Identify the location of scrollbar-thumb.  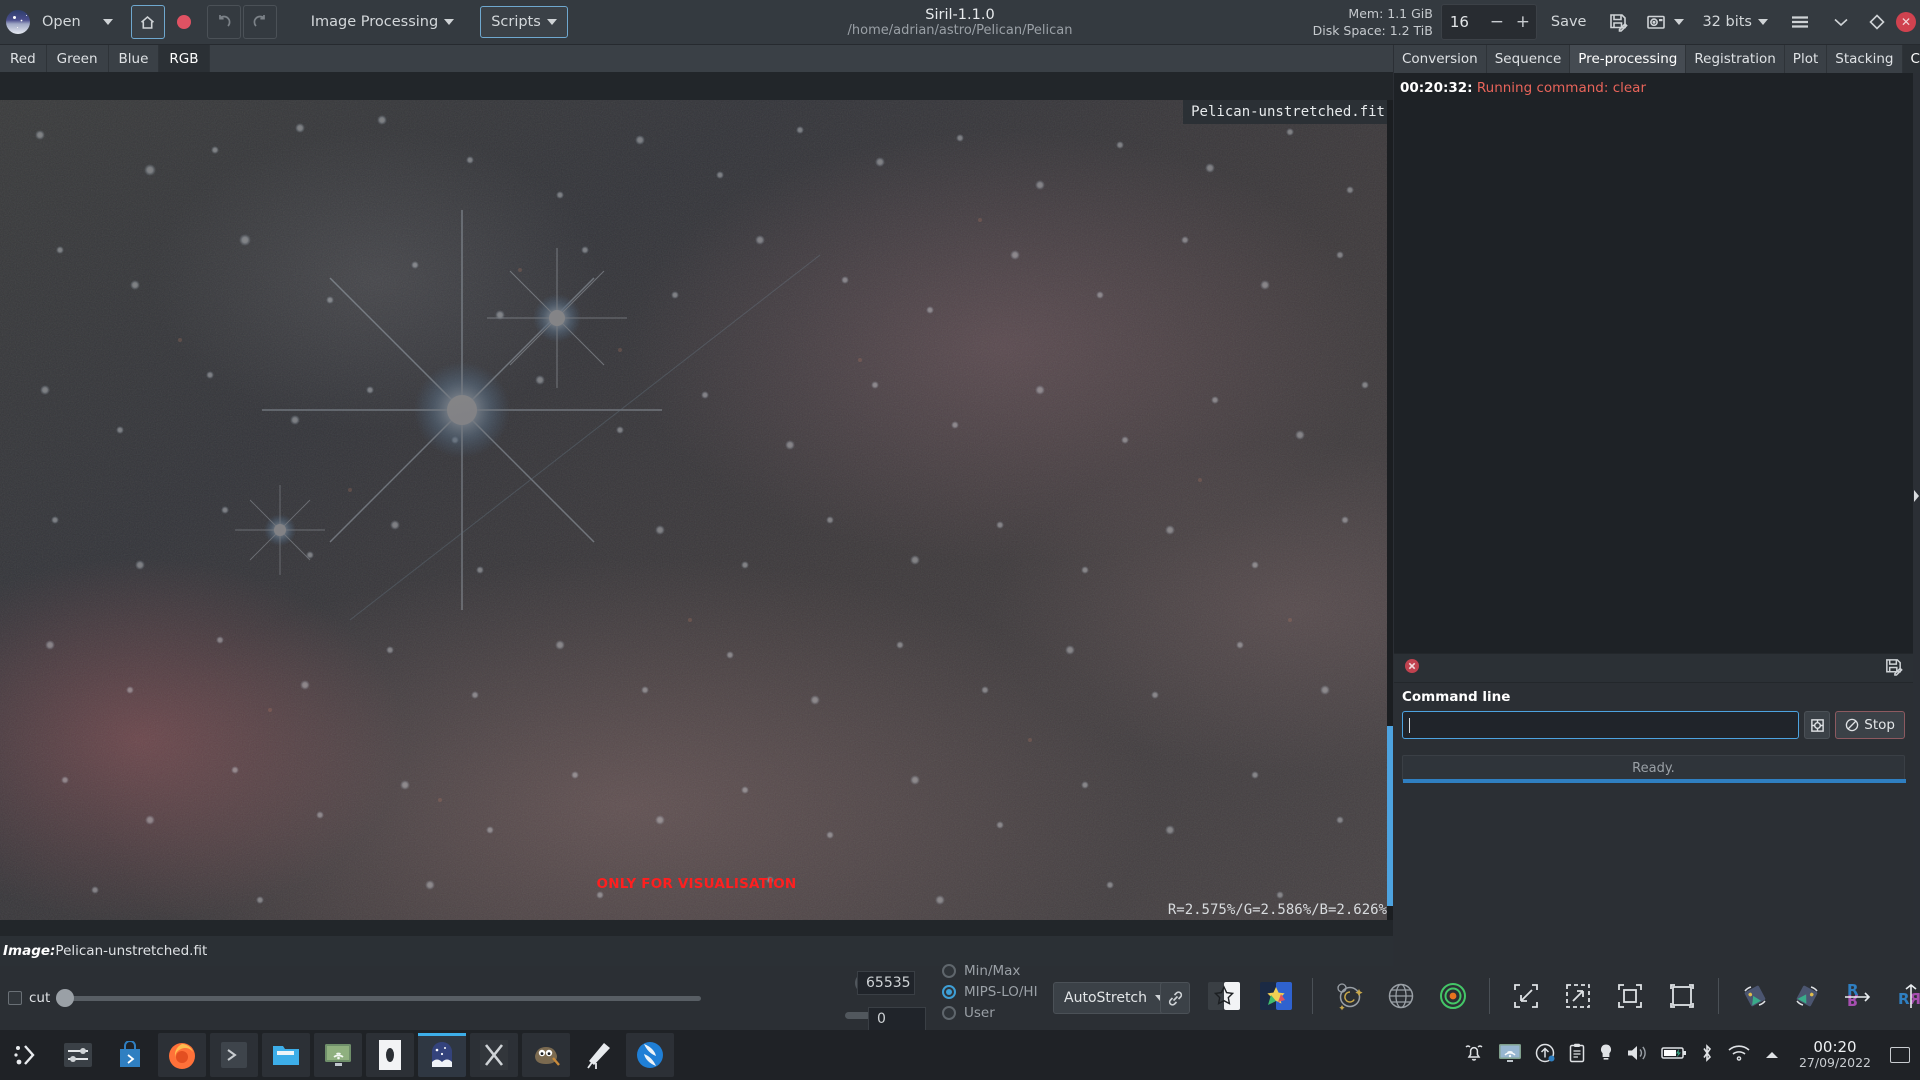
(1390, 816).